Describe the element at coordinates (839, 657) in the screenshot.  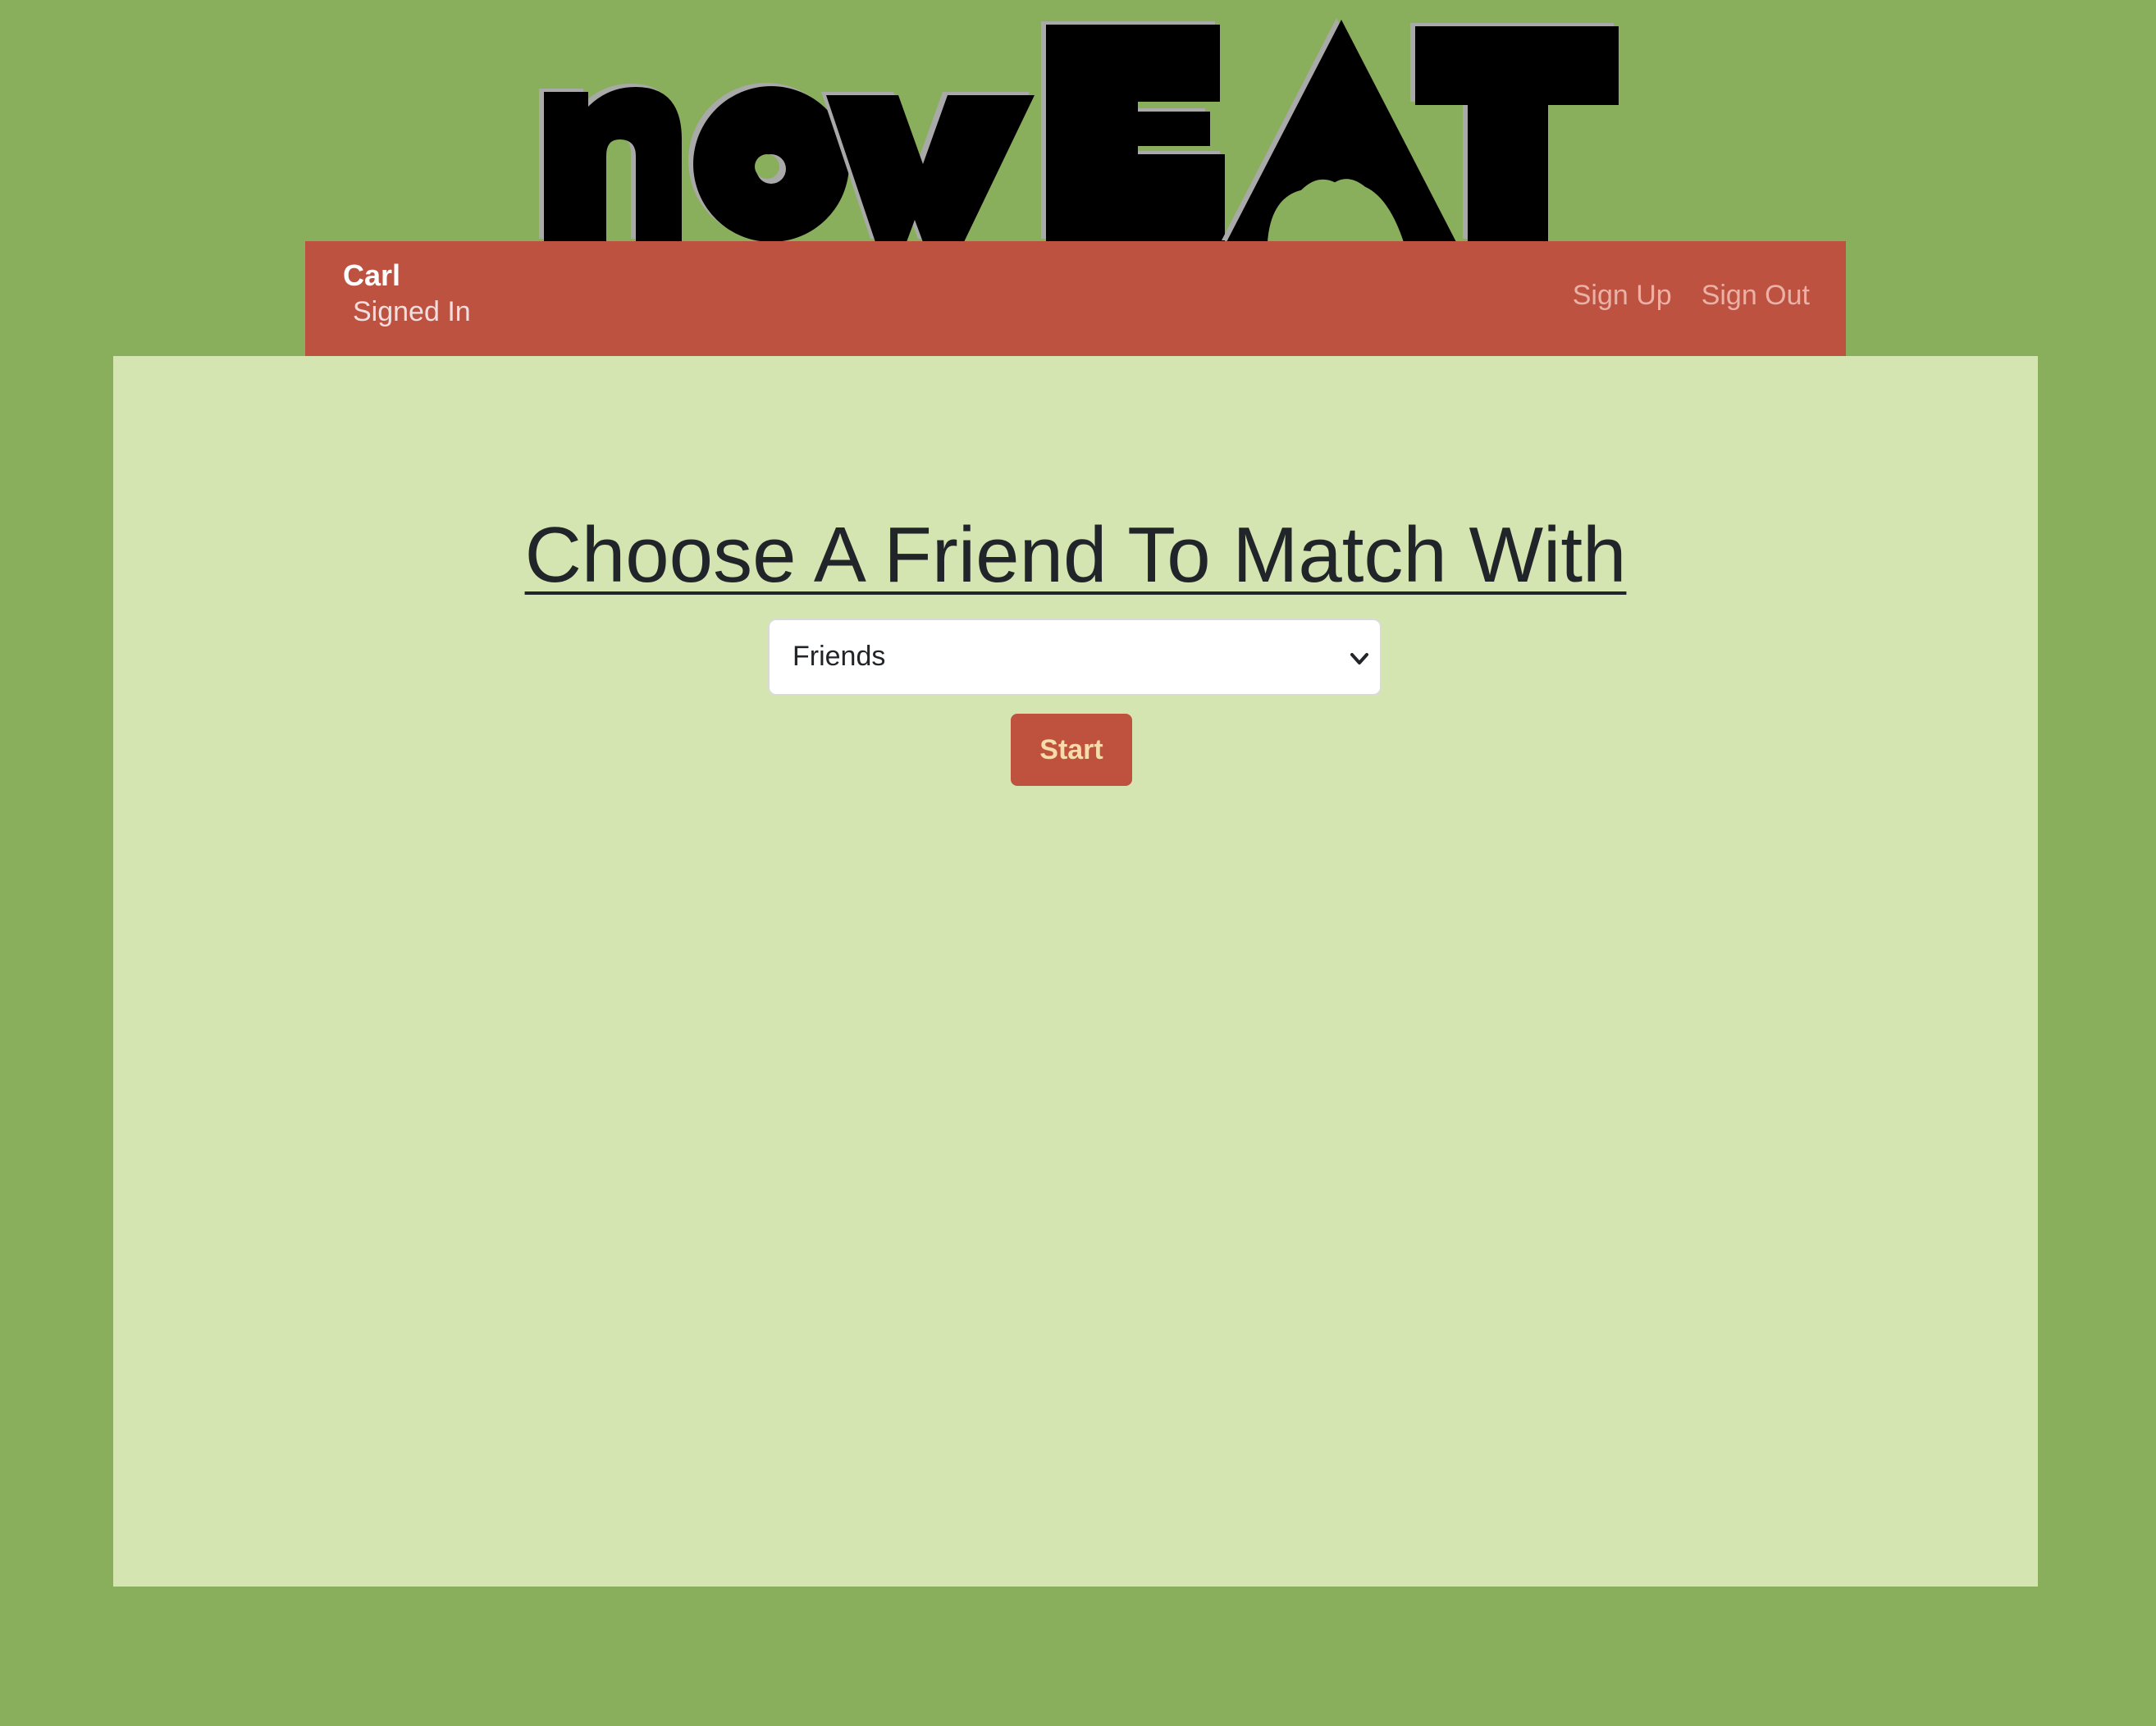
I see `friend-select-value: Friends` at that location.